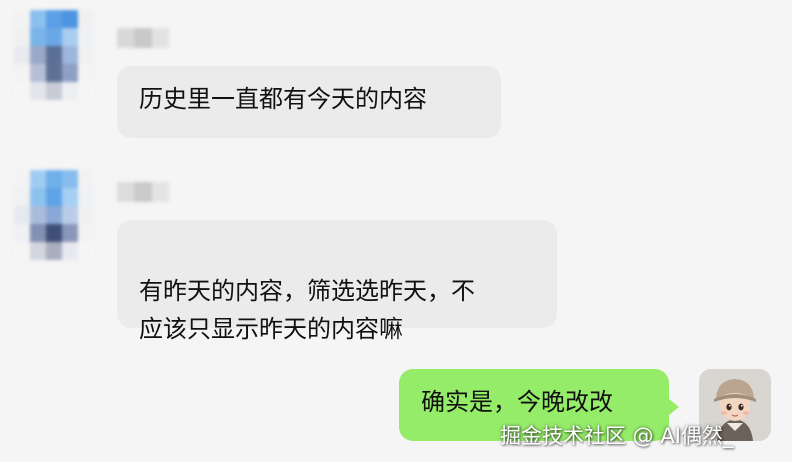 This screenshot has height=462, width=792. I want to click on message-text: 历史里一直都有今天的内容, so click(283, 99).